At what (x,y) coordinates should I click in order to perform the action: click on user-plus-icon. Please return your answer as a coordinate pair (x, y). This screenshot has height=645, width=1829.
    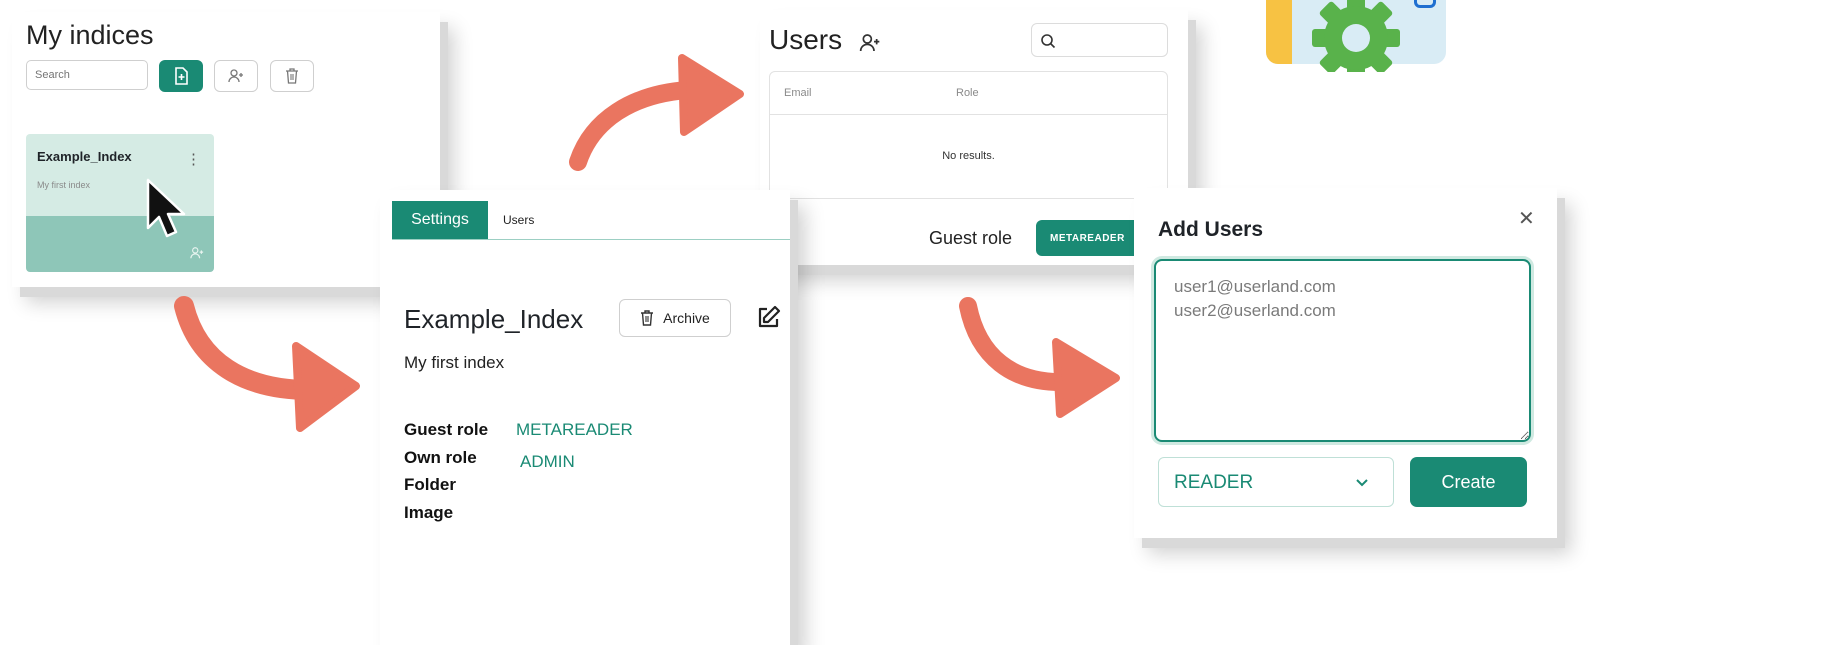
    Looking at the image, I should click on (235, 76).